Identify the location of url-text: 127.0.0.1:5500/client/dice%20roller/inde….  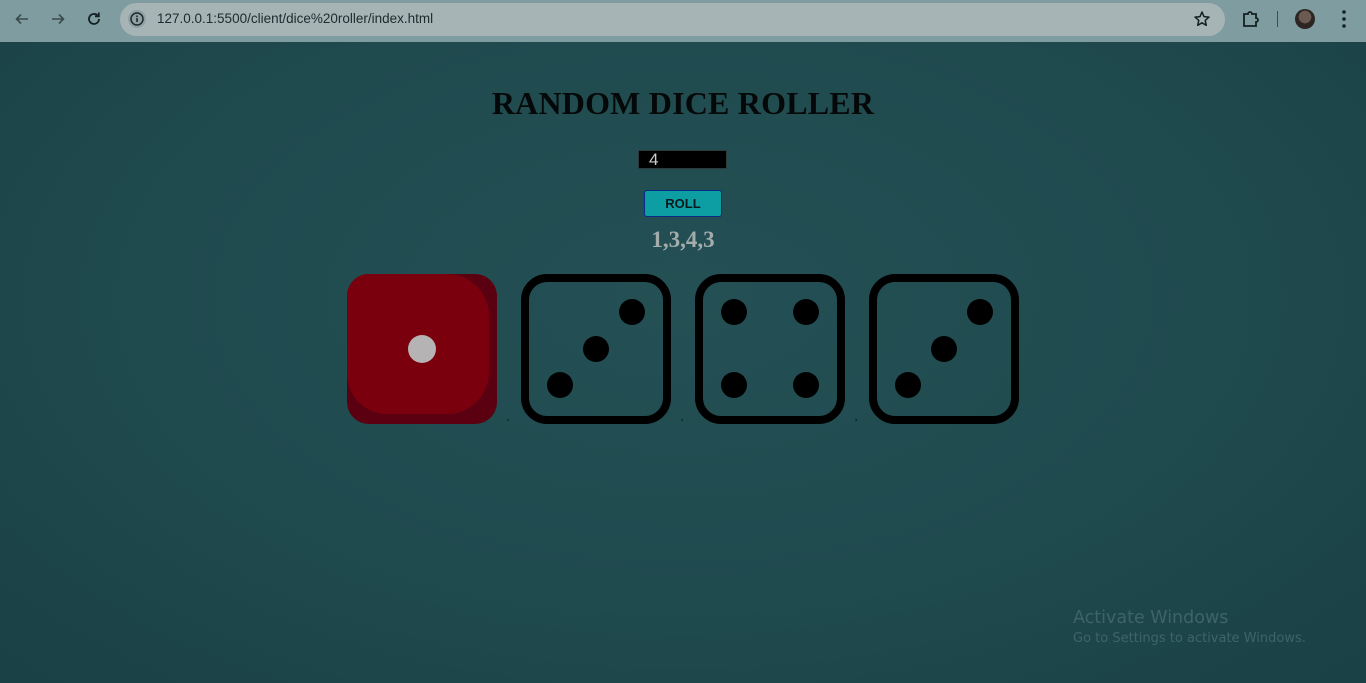
(295, 18).